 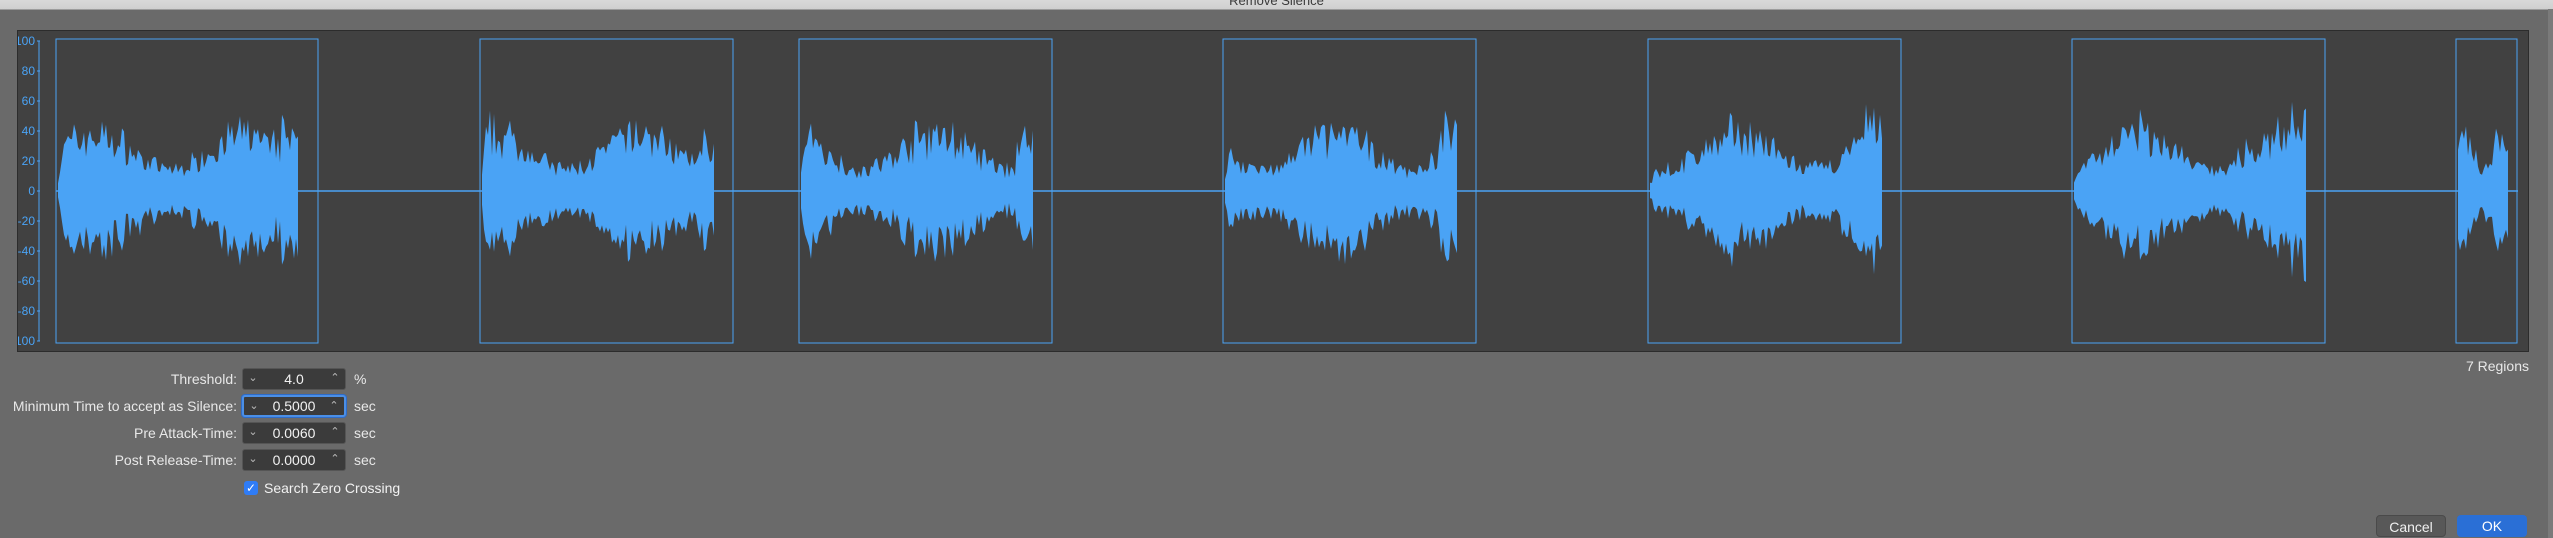 I want to click on threshold-value: 4.0, so click(x=294, y=379).